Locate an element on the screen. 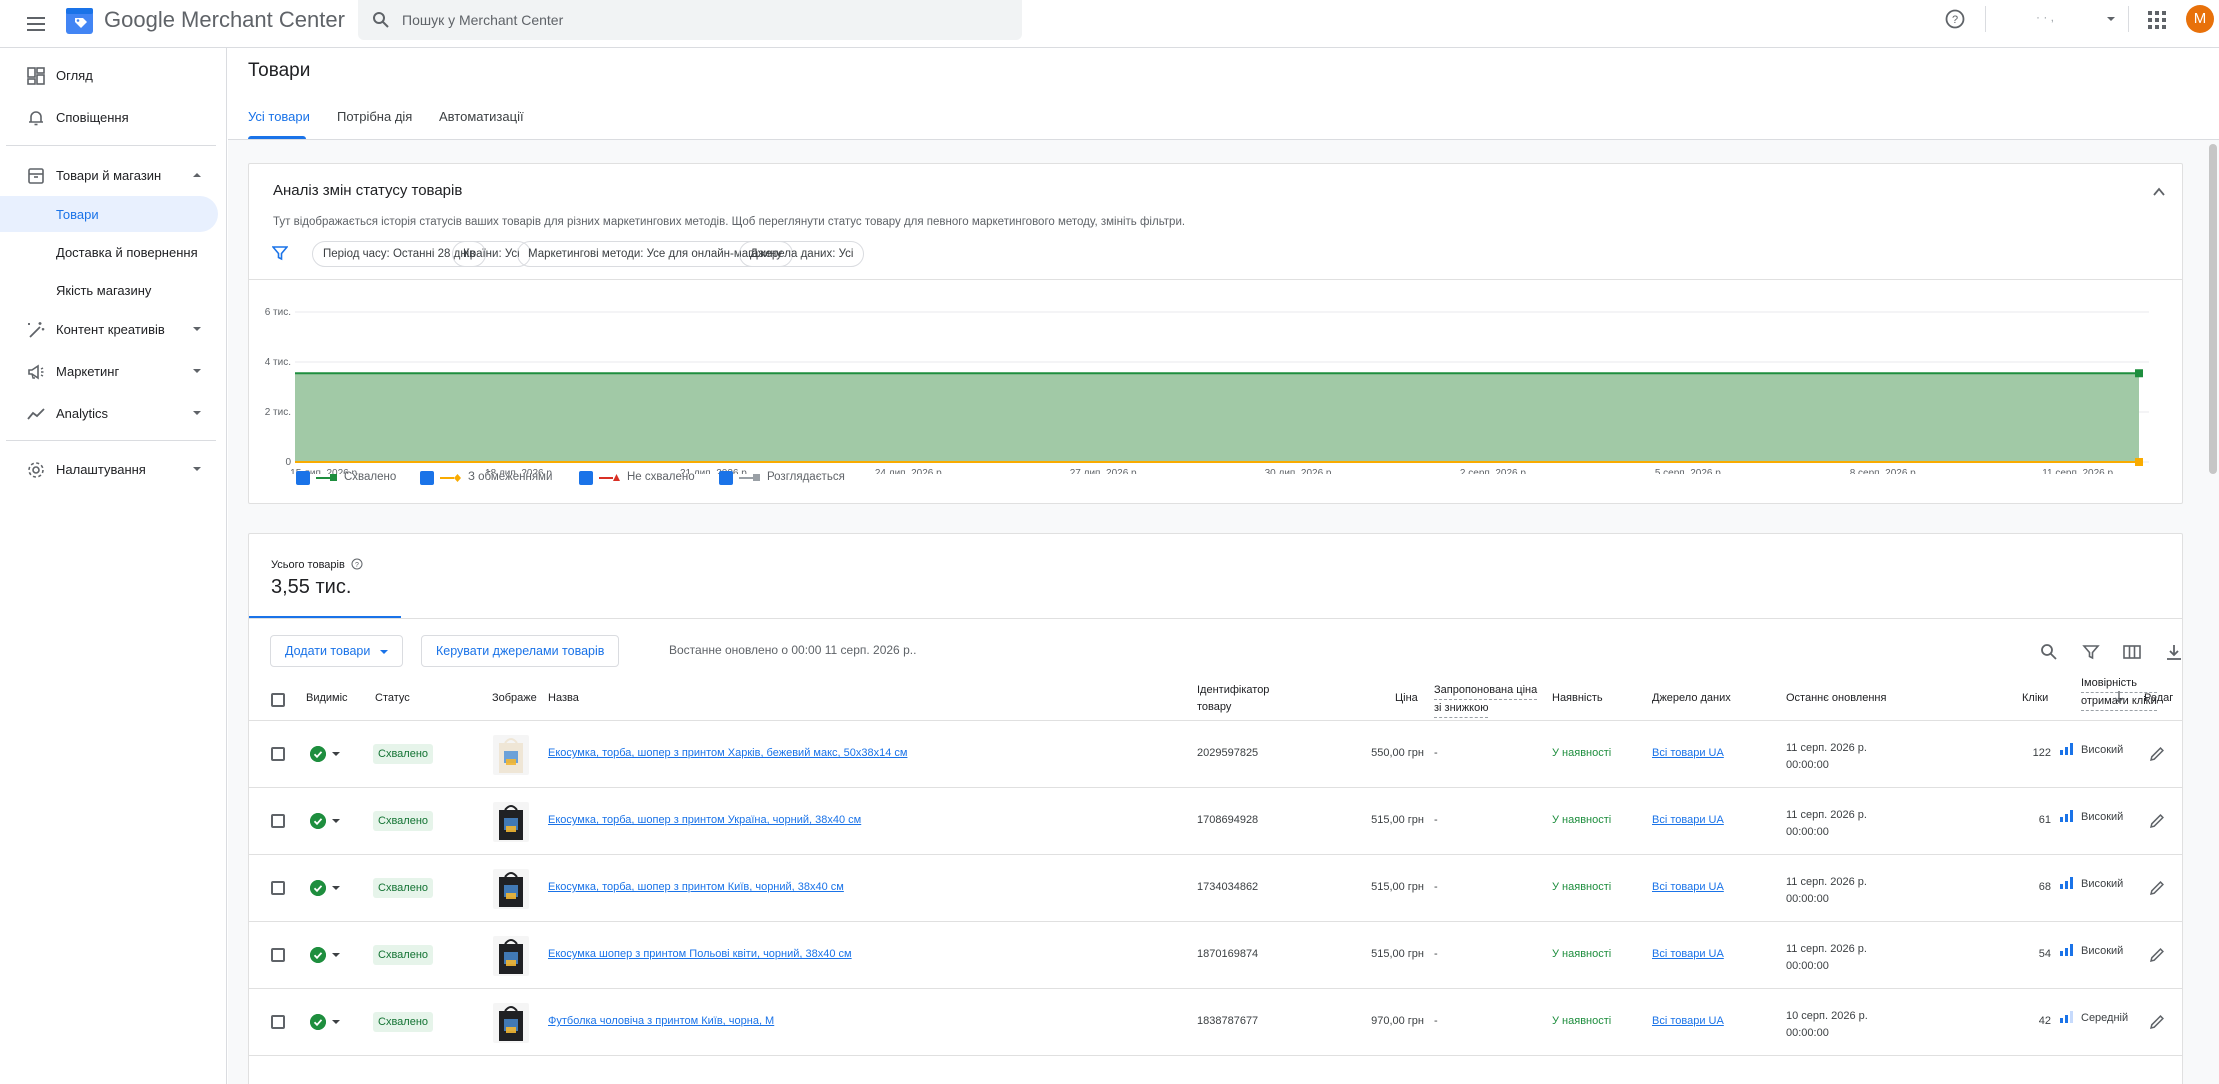 This screenshot has height=1084, width=2219. account-selector: · · , is located at coordinates (2045, 17).